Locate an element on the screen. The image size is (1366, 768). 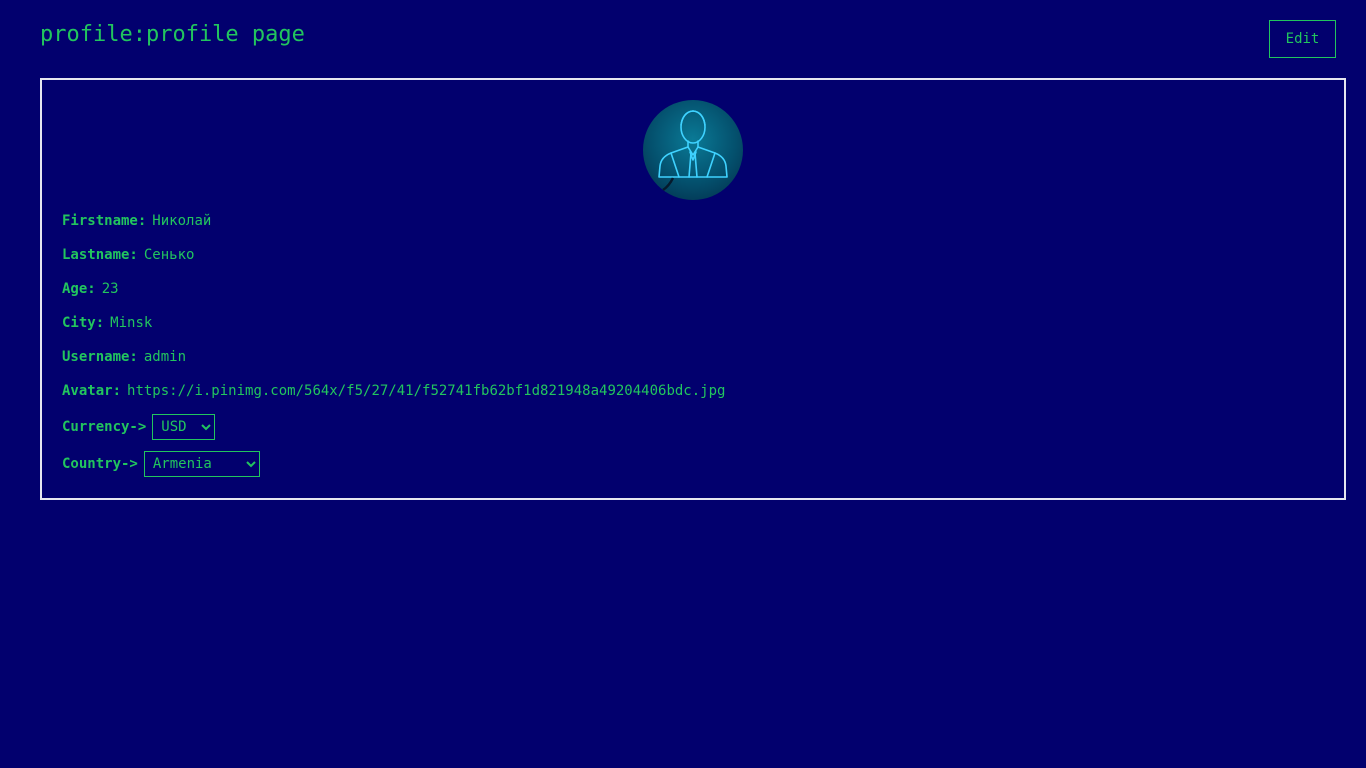
city-label: City: is located at coordinates (83, 323).